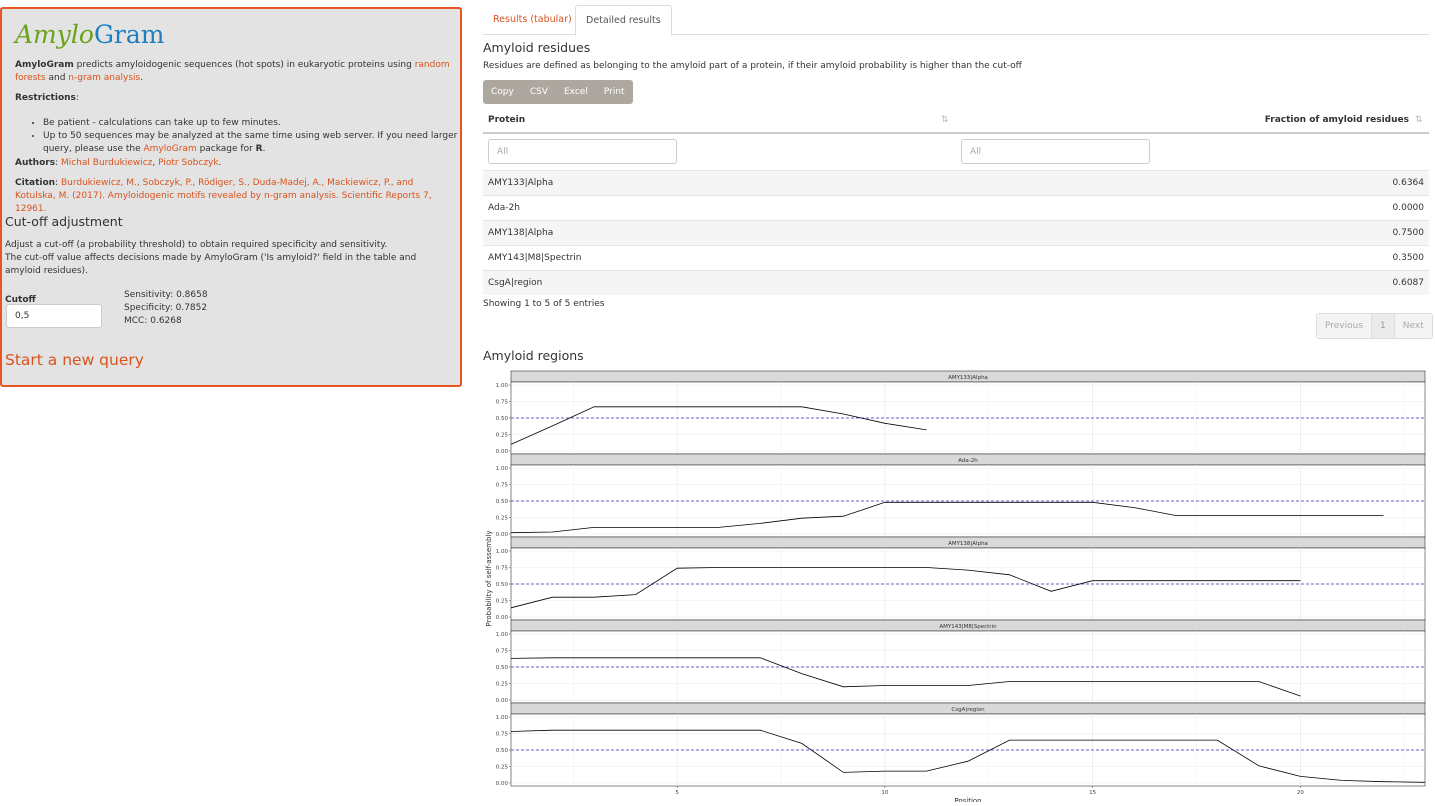 The width and height of the screenshot is (1435, 806). Describe the element at coordinates (47, 98) in the screenshot. I see `restrictions-heading: Restrictions:` at that location.